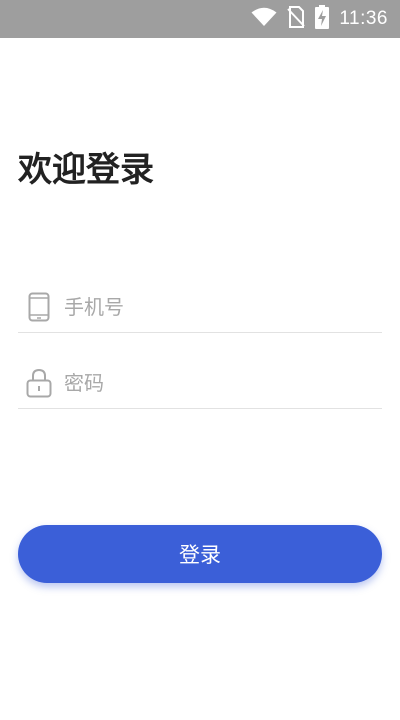 The width and height of the screenshot is (400, 720). I want to click on no-sim-icon, so click(296, 19).